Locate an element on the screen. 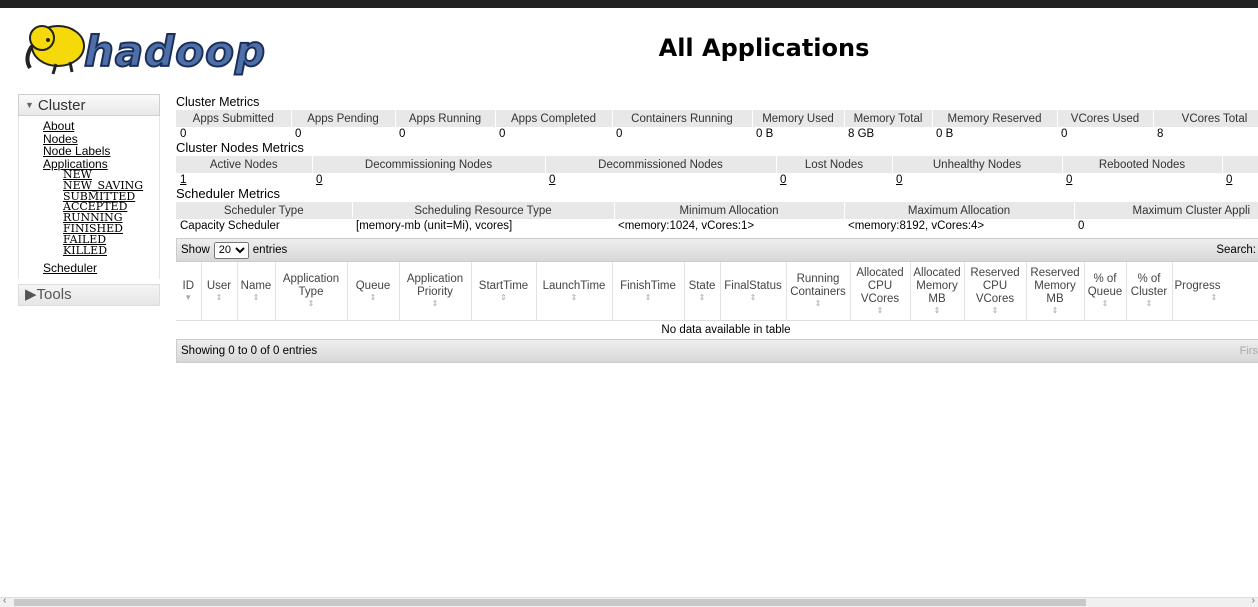 Image resolution: width=1258 pixels, height=607 pixels. scrollbar-thumb is located at coordinates (550, 602).